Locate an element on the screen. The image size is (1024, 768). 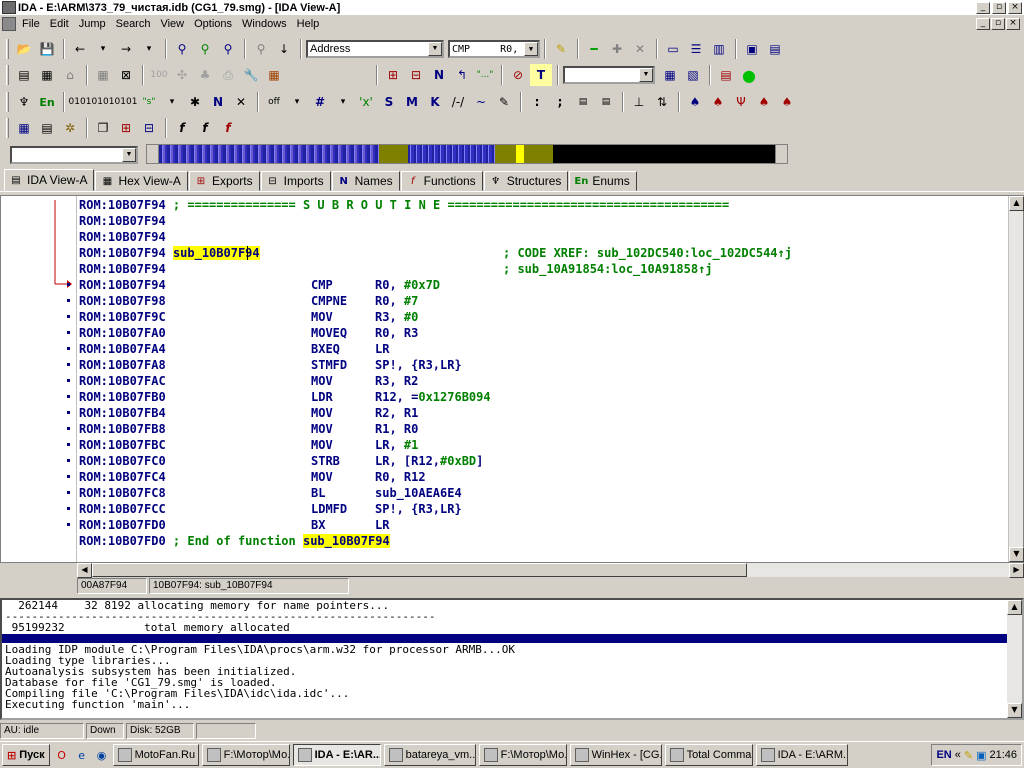
tray-network-icon: ▣ is located at coordinates (981, 755).